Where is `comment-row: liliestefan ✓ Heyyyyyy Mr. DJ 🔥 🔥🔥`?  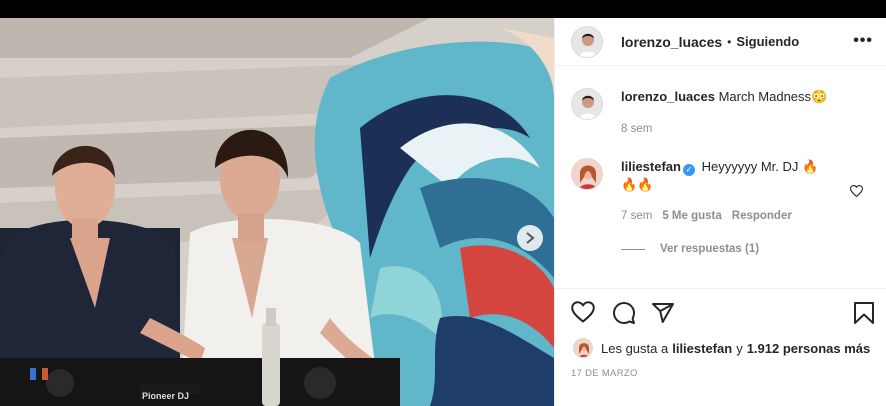 comment-row: liliestefan ✓ Heyyyyyy Mr. DJ 🔥 🔥🔥 is located at coordinates (714, 176).